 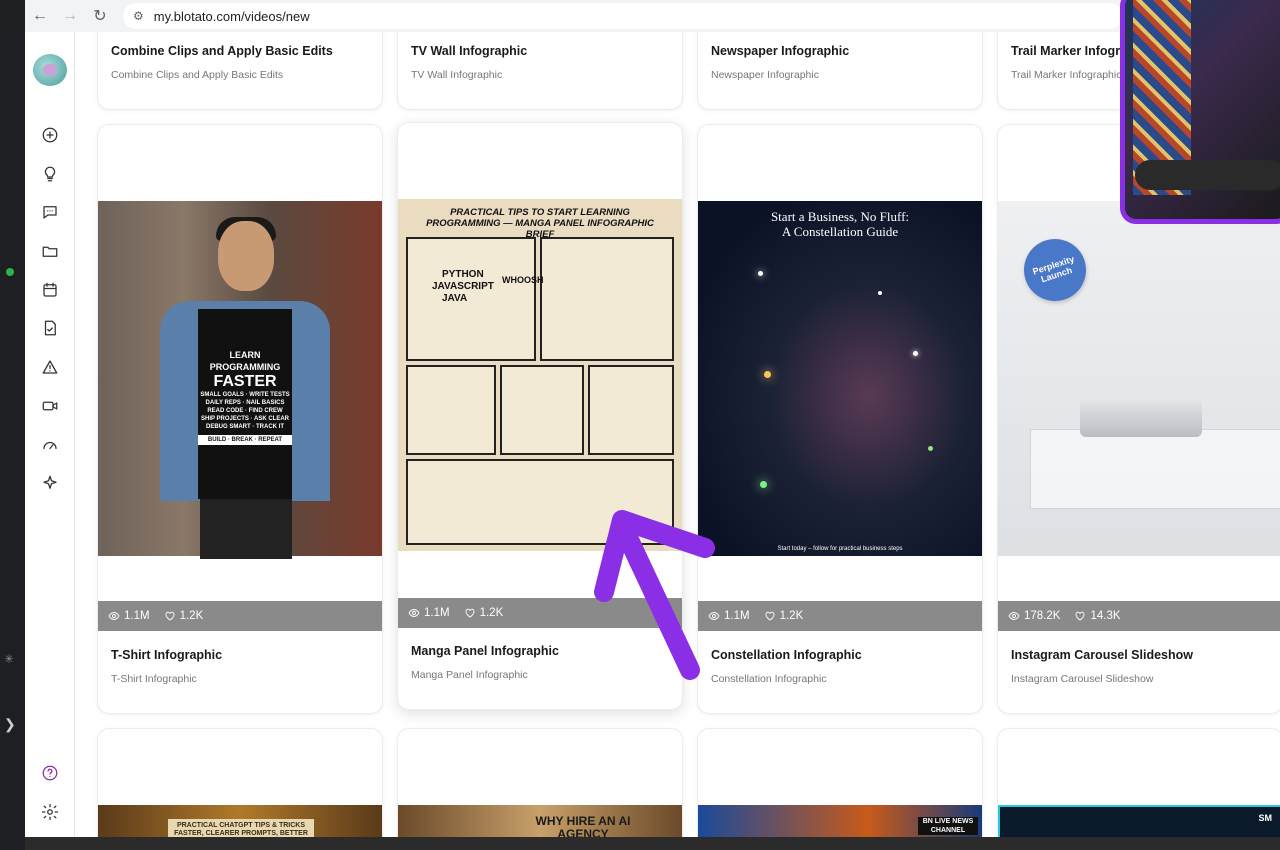 I want to click on folder-icon, so click(x=50, y=251).